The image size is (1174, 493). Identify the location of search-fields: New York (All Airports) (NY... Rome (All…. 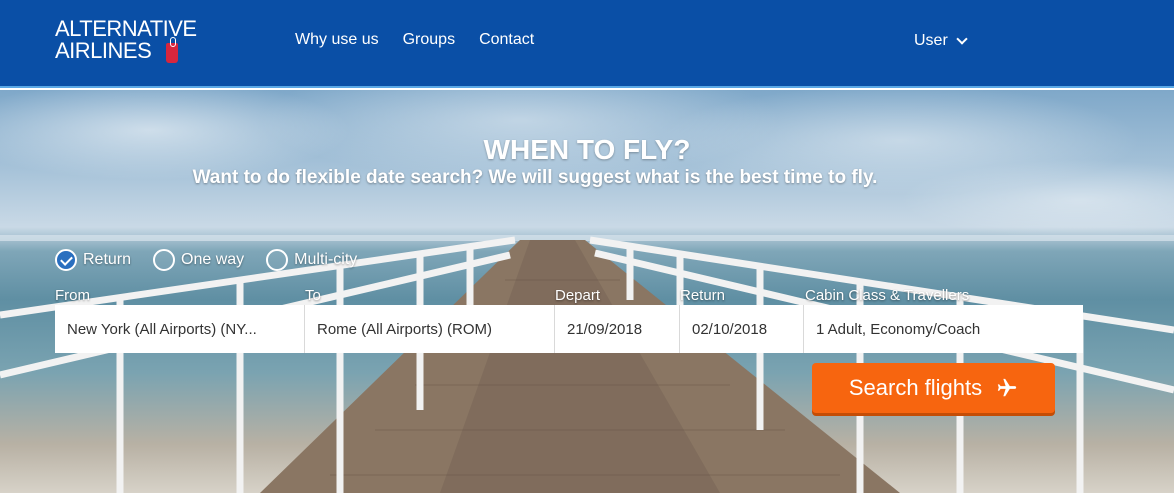
(569, 329).